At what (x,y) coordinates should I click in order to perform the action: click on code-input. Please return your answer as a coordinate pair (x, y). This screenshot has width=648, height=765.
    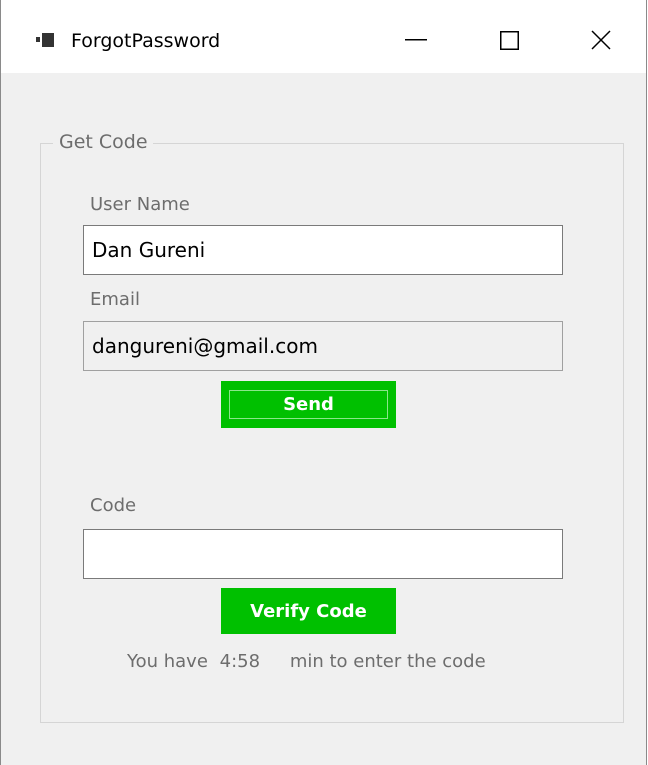
    Looking at the image, I should click on (323, 554).